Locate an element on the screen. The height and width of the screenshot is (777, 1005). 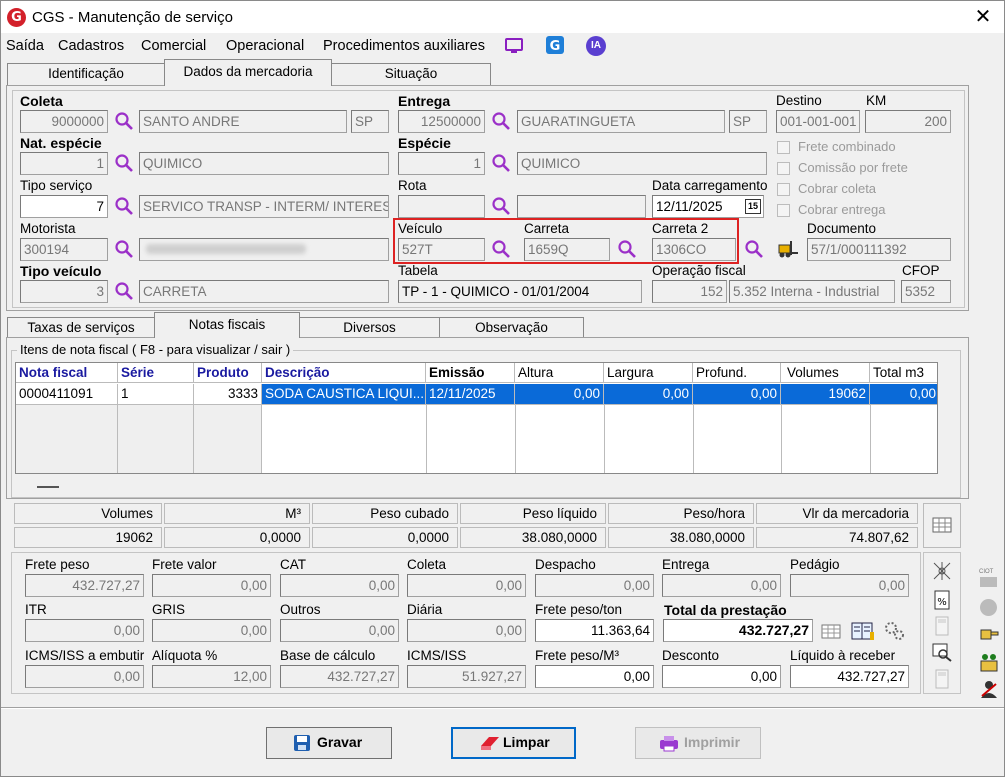
column-header: Produto is located at coordinates (228, 373).